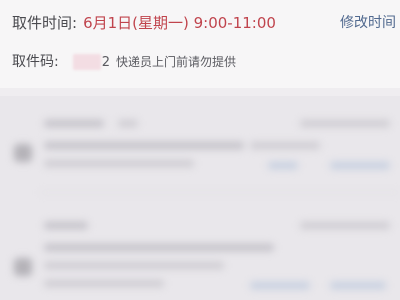 This screenshot has width=400, height=300. I want to click on pickup-code-label: 取件码:, so click(35, 62).